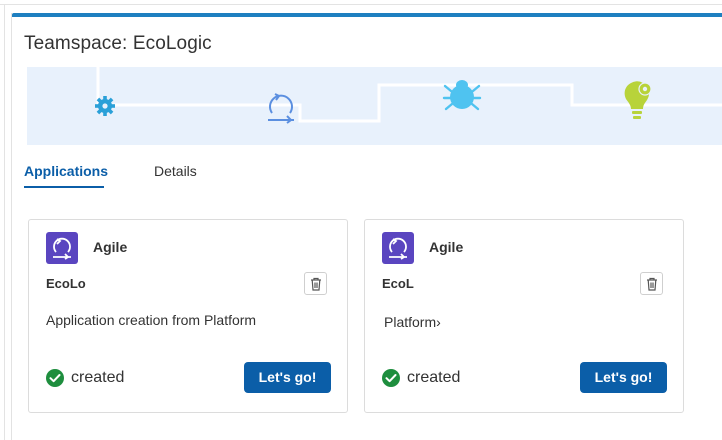 The image size is (722, 440). Describe the element at coordinates (151, 320) in the screenshot. I see `application-description: Application creation from Platform` at that location.